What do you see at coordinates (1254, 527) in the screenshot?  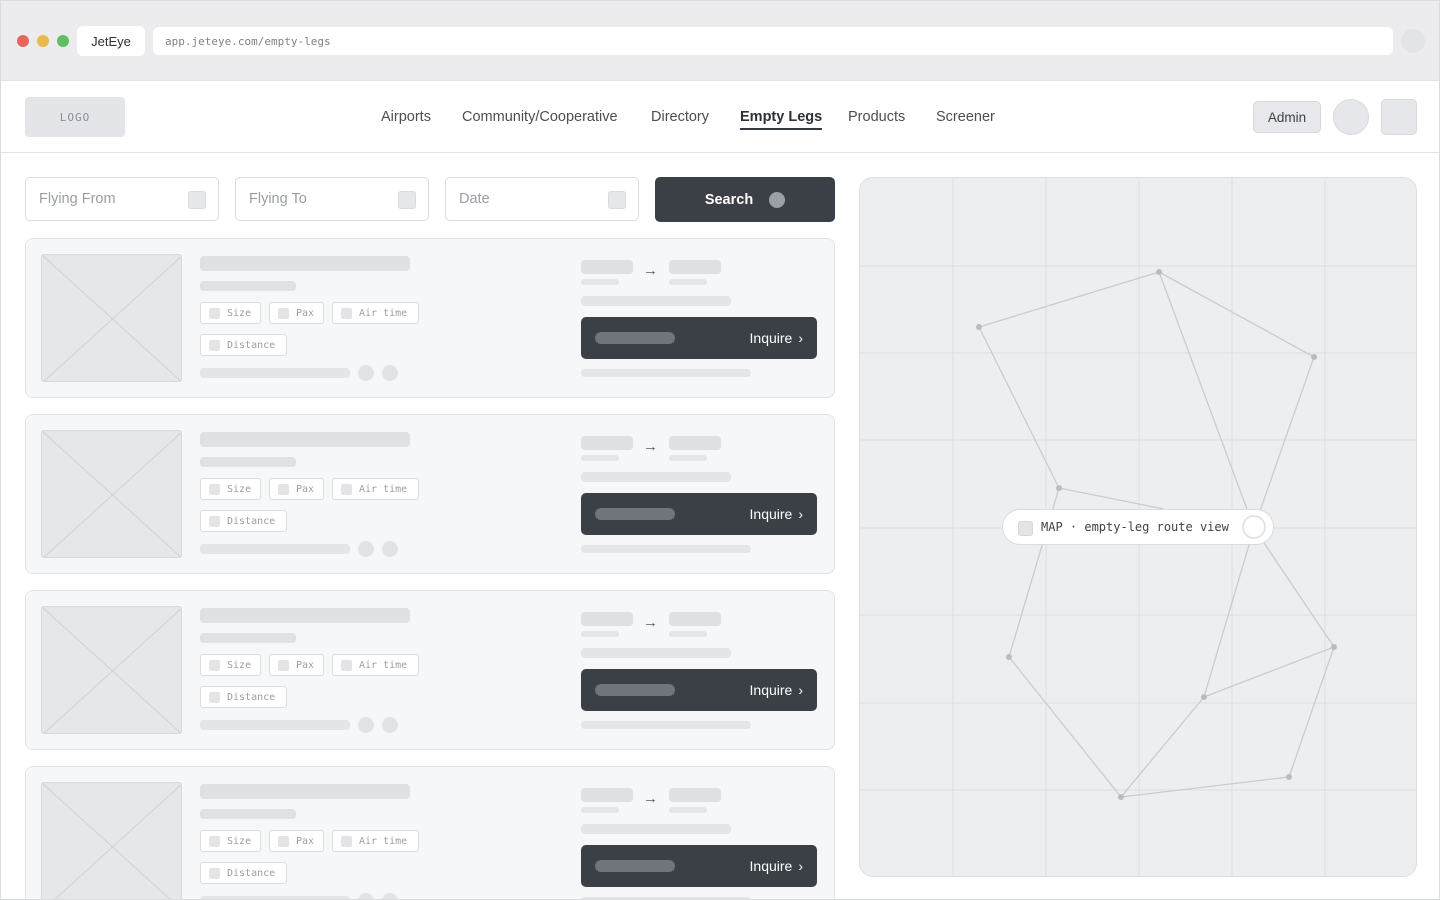 I see `locate-icon` at bounding box center [1254, 527].